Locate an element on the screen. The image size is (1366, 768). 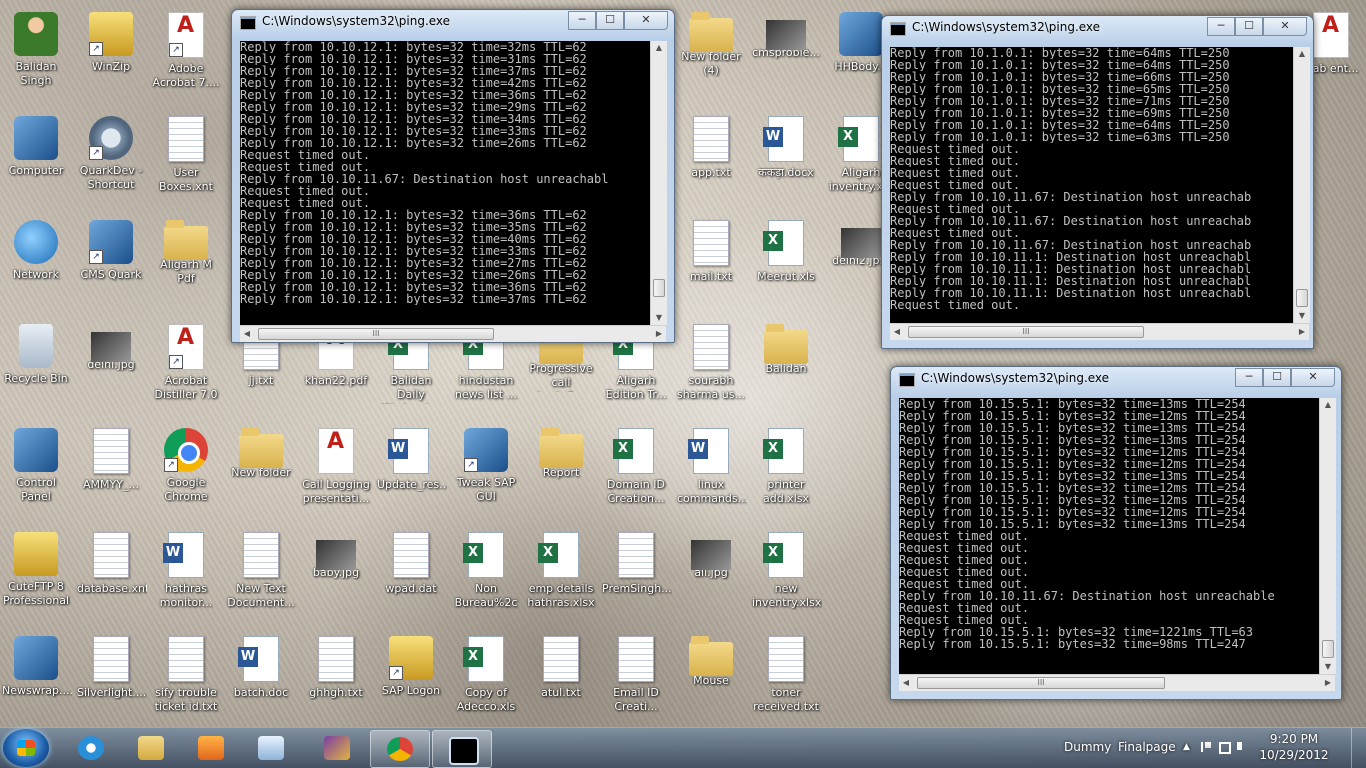
desktop-icon: CuteFTP 8 Professional is located at coordinates (36, 577).